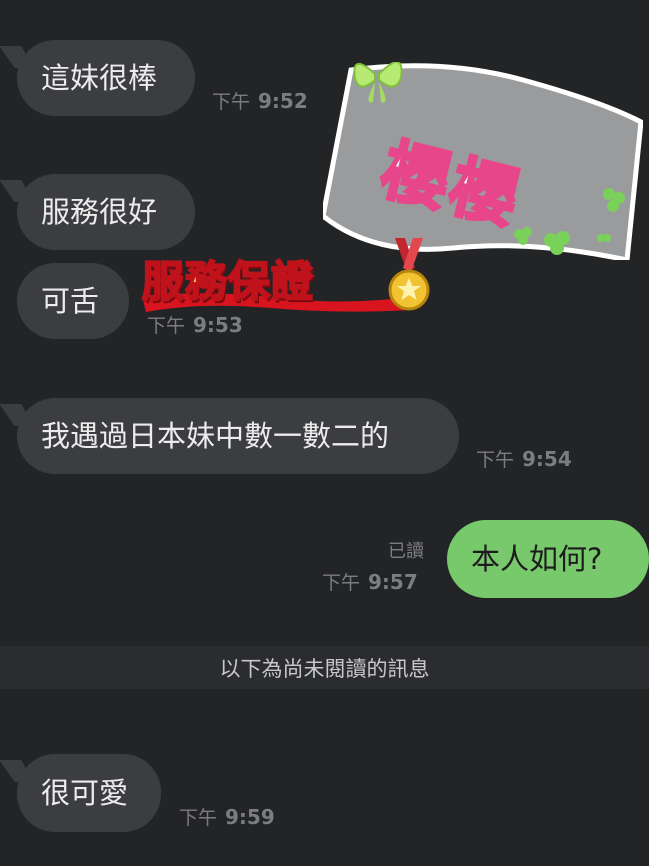 This screenshot has width=649, height=866. What do you see at coordinates (406, 551) in the screenshot?
I see `read-receipt: 已讀` at bounding box center [406, 551].